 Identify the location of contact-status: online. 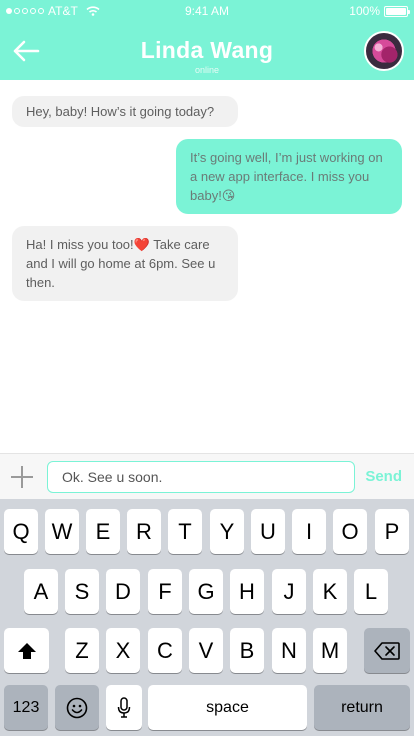
(207, 70).